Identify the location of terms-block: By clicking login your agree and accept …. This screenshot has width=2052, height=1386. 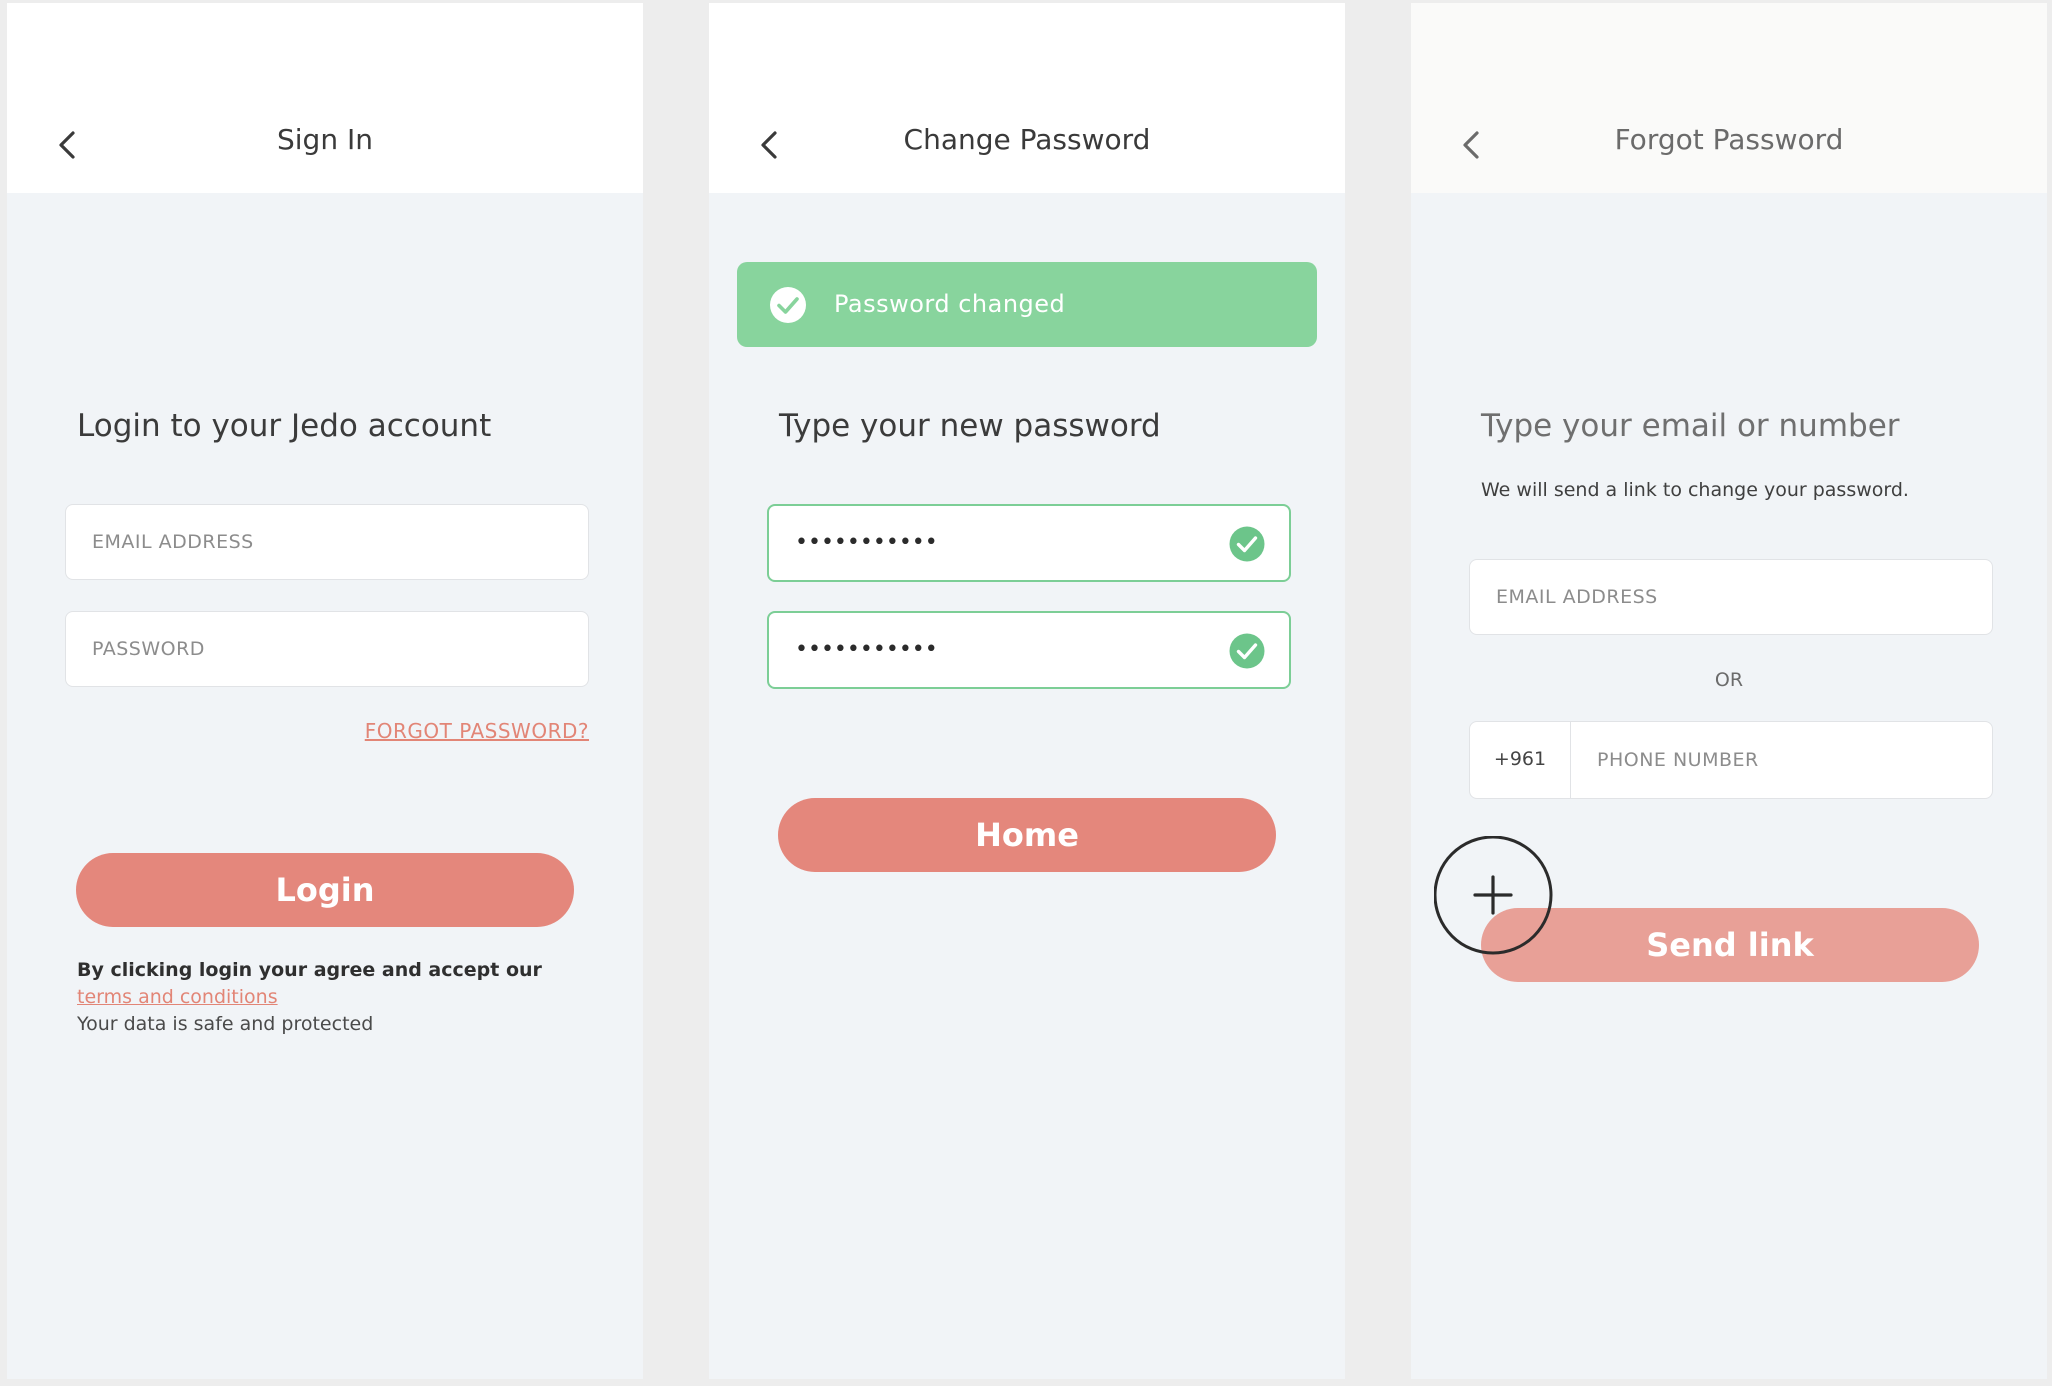
(337, 997).